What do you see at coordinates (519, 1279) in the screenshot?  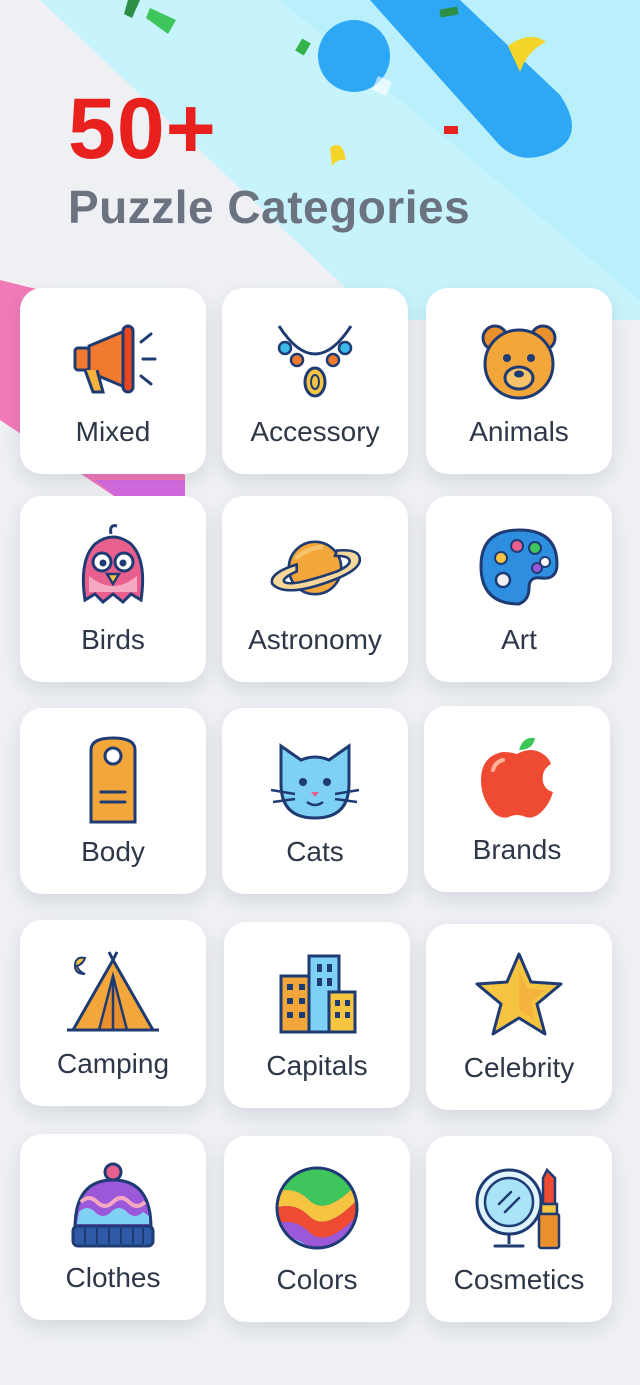 I see `category-label: Cosmetics` at bounding box center [519, 1279].